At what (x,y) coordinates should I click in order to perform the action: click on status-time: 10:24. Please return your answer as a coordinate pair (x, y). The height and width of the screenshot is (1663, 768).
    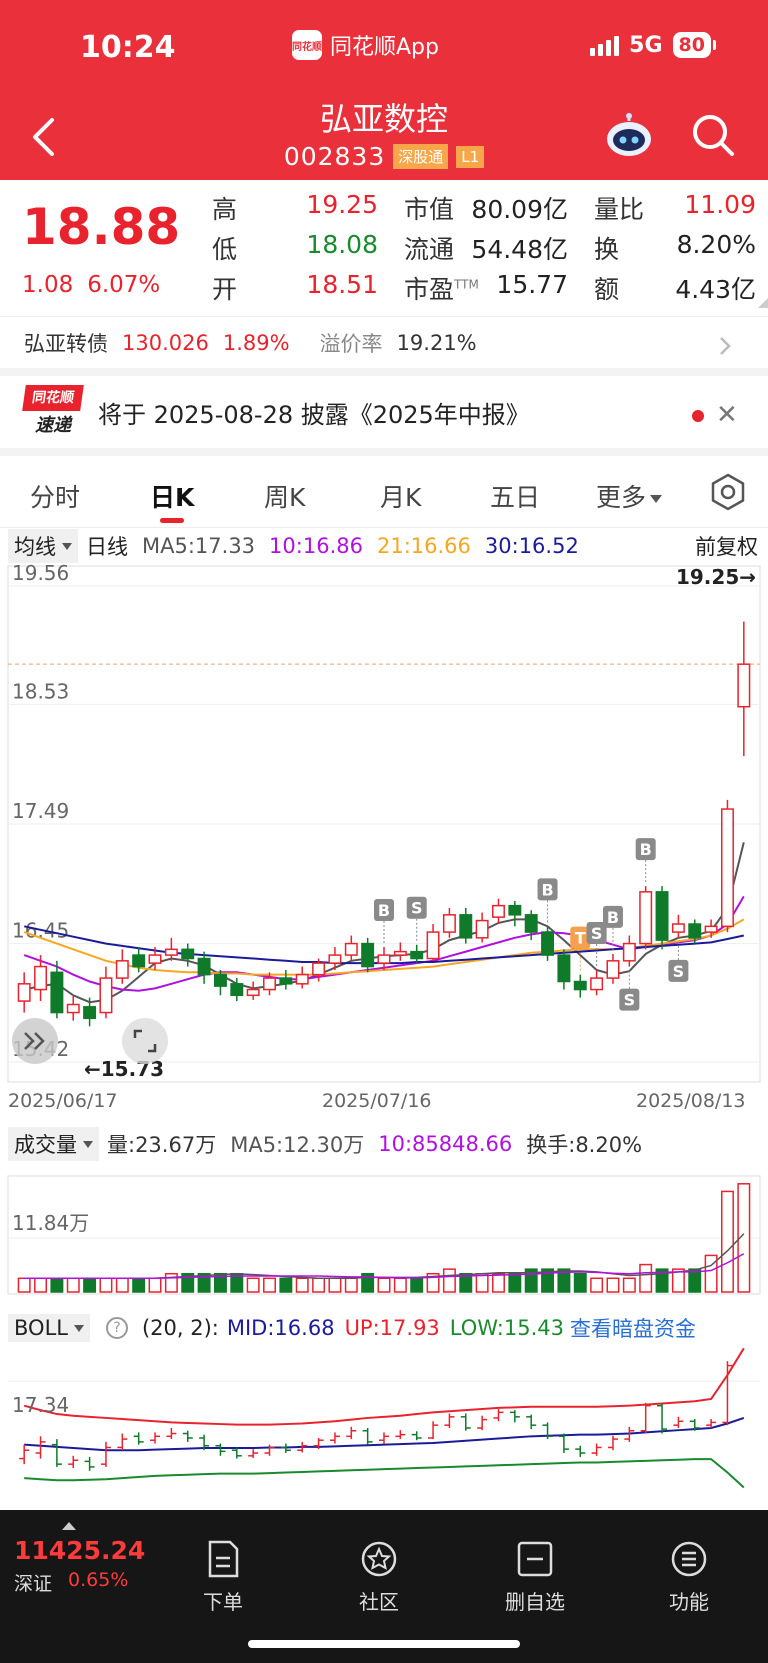
    Looking at the image, I should click on (128, 47).